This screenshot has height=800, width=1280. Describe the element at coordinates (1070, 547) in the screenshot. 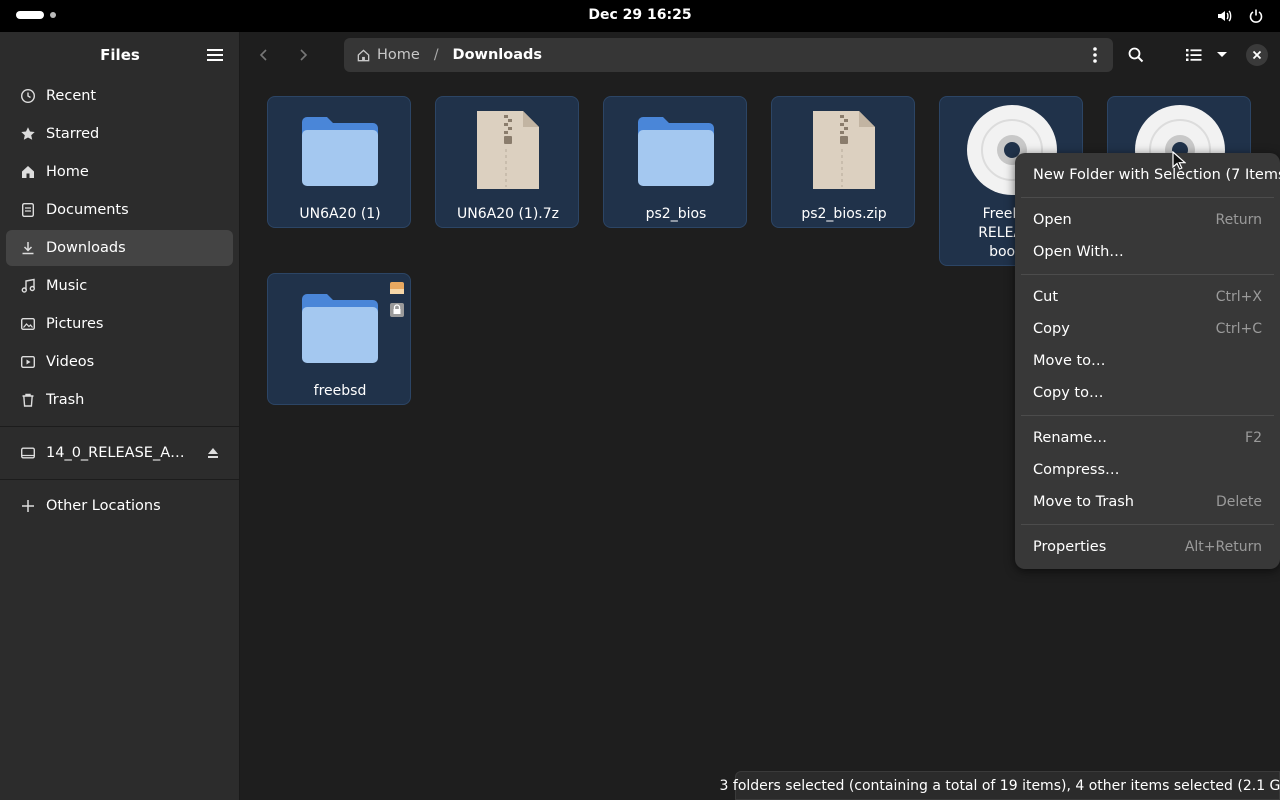

I see `menu-item-label: Properties` at that location.